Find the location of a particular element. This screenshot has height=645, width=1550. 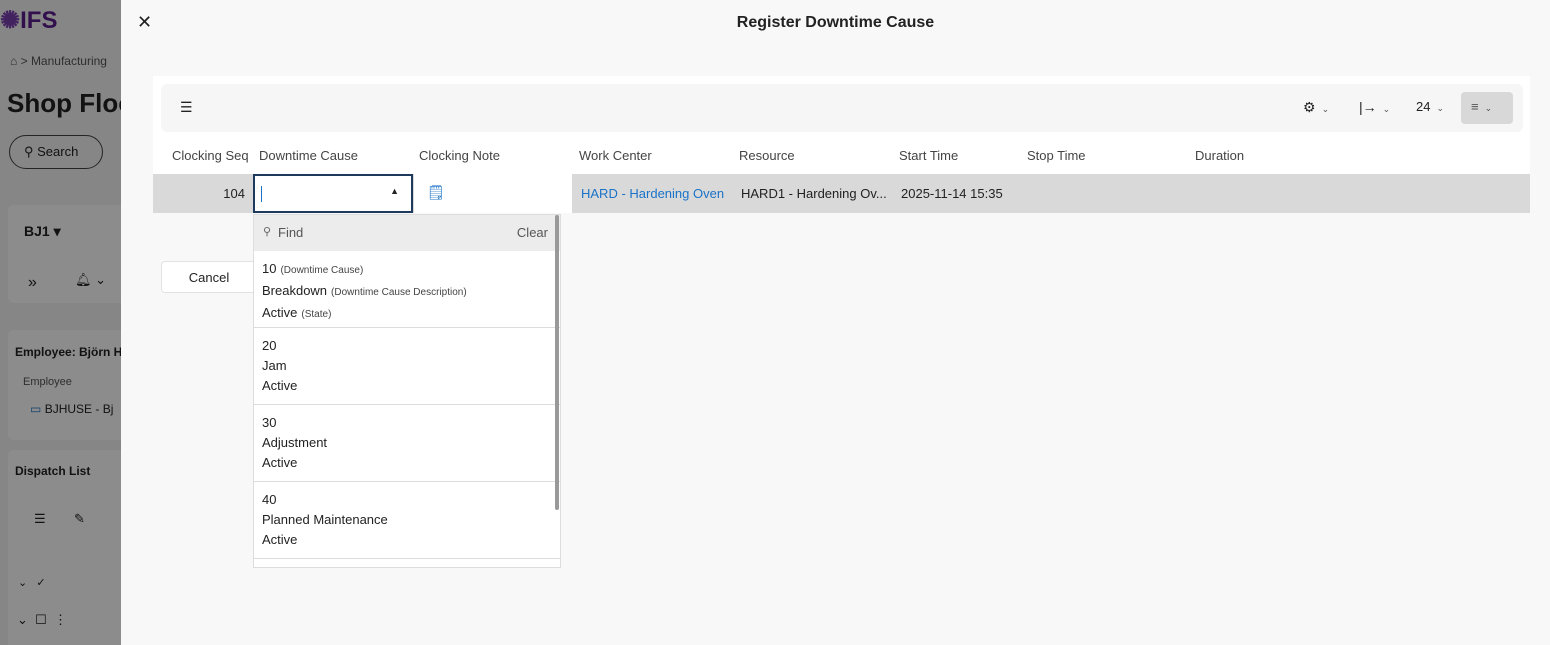

page-size-select: 24 ⌄ is located at coordinates (1430, 106).